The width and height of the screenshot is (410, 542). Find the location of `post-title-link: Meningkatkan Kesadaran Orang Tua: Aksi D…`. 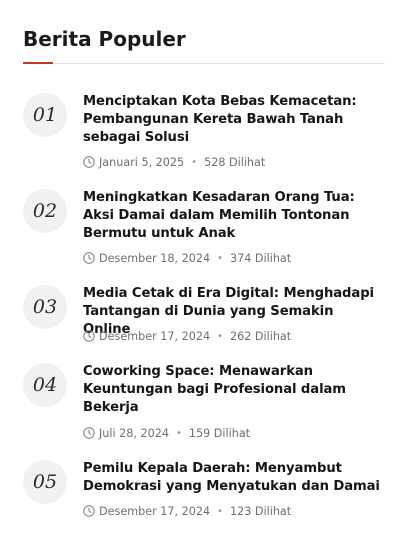

post-title-link: Meningkatkan Kesadaran Orang Tua: Aksi D… is located at coordinates (234, 216).